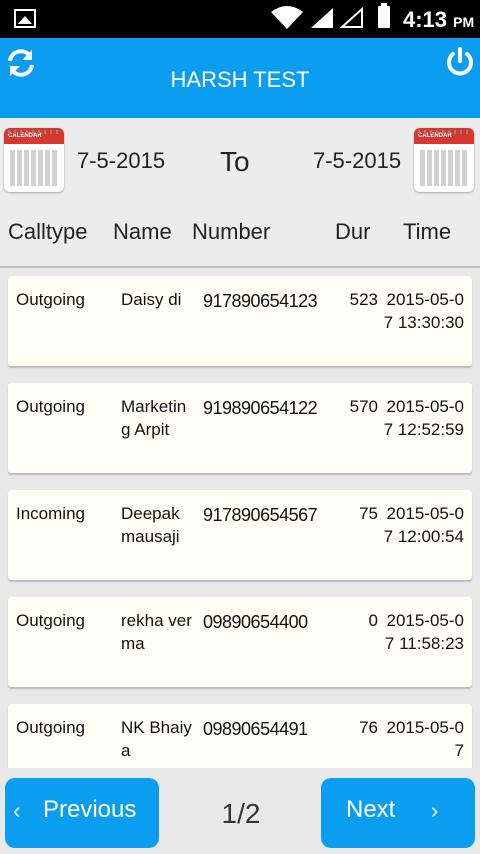 This screenshot has width=480, height=854. I want to click on date-filter: CALENDAR 7-5-2015 To 7-5-2015 CALENDAR, so click(240, 161).